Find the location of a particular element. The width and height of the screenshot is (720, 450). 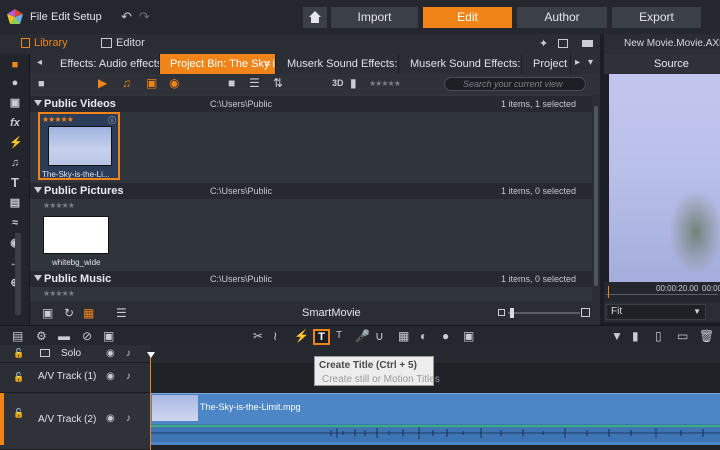

tab-project-bin-2: Project B is located at coordinates (547, 64).